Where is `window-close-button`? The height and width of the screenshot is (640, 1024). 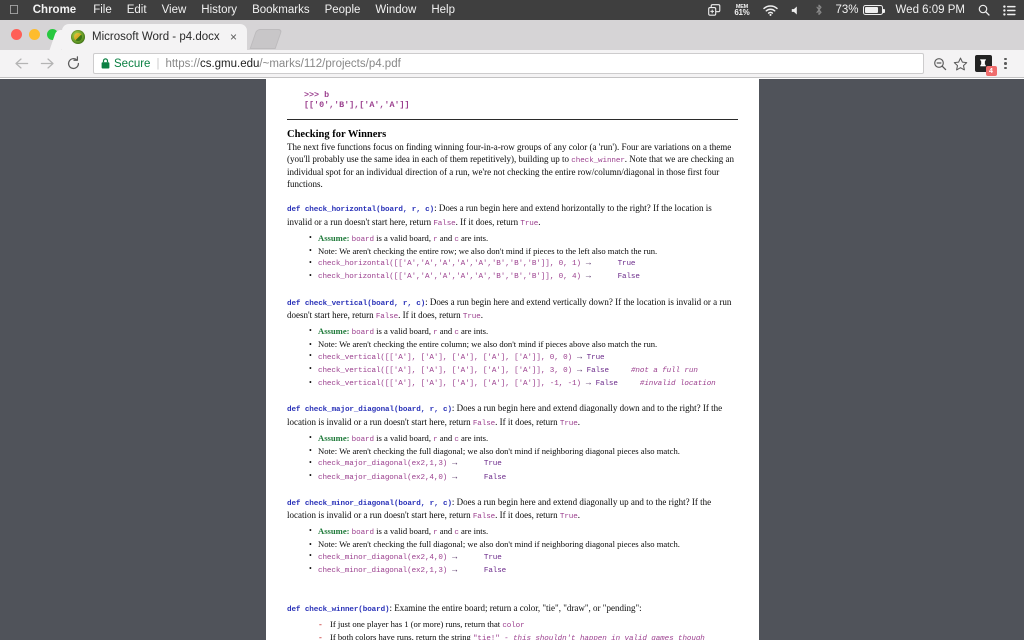 window-close-button is located at coordinates (16, 34).